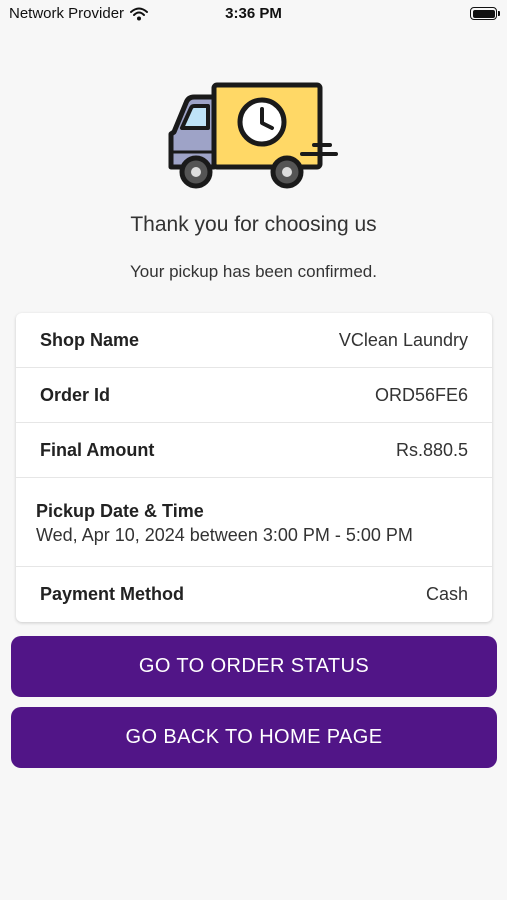  I want to click on delivery-truck-clock-icon, so click(253, 135).